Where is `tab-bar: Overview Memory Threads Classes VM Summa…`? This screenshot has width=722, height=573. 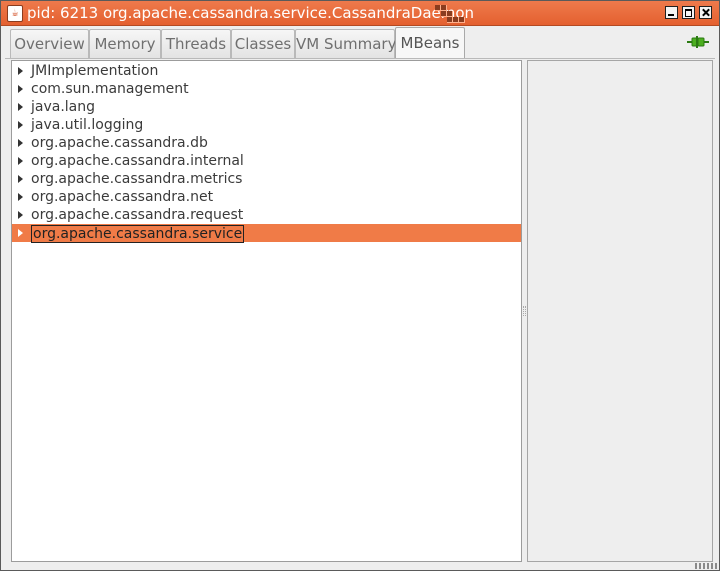
tab-bar: Overview Memory Threads Classes VM Summa… is located at coordinates (360, 43).